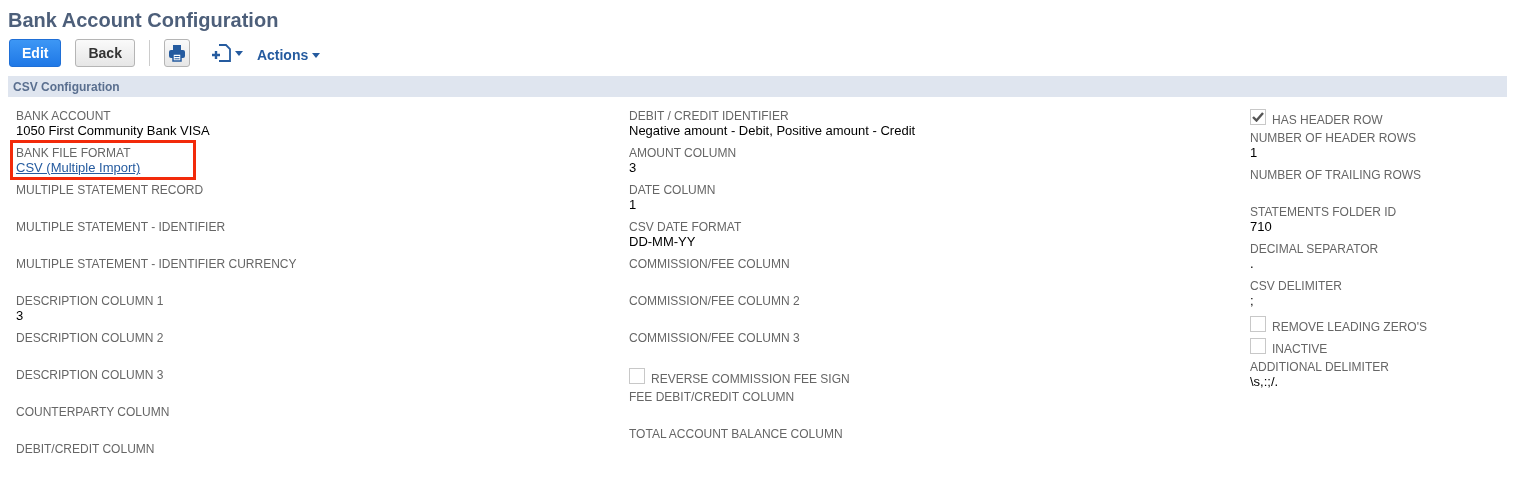 The image size is (1515, 489). What do you see at coordinates (93, 412) in the screenshot?
I see `field-label: COUNTERPARTY COLUMN` at bounding box center [93, 412].